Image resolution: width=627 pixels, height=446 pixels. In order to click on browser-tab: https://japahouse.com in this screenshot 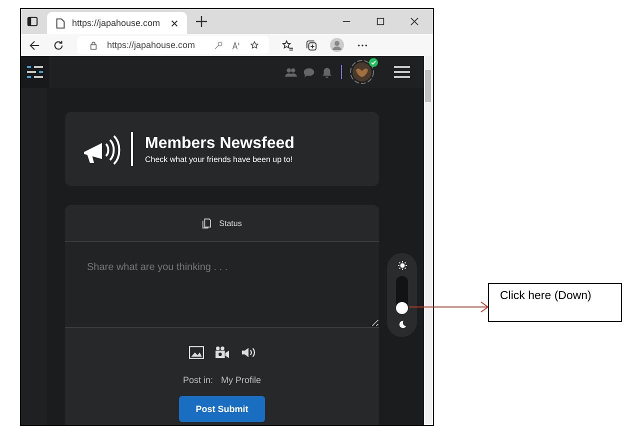, I will do `click(117, 23)`.